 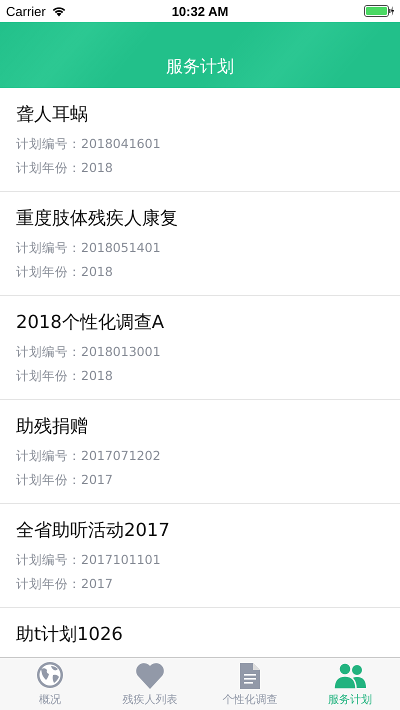 What do you see at coordinates (50, 675) in the screenshot?
I see `globe-icon` at bounding box center [50, 675].